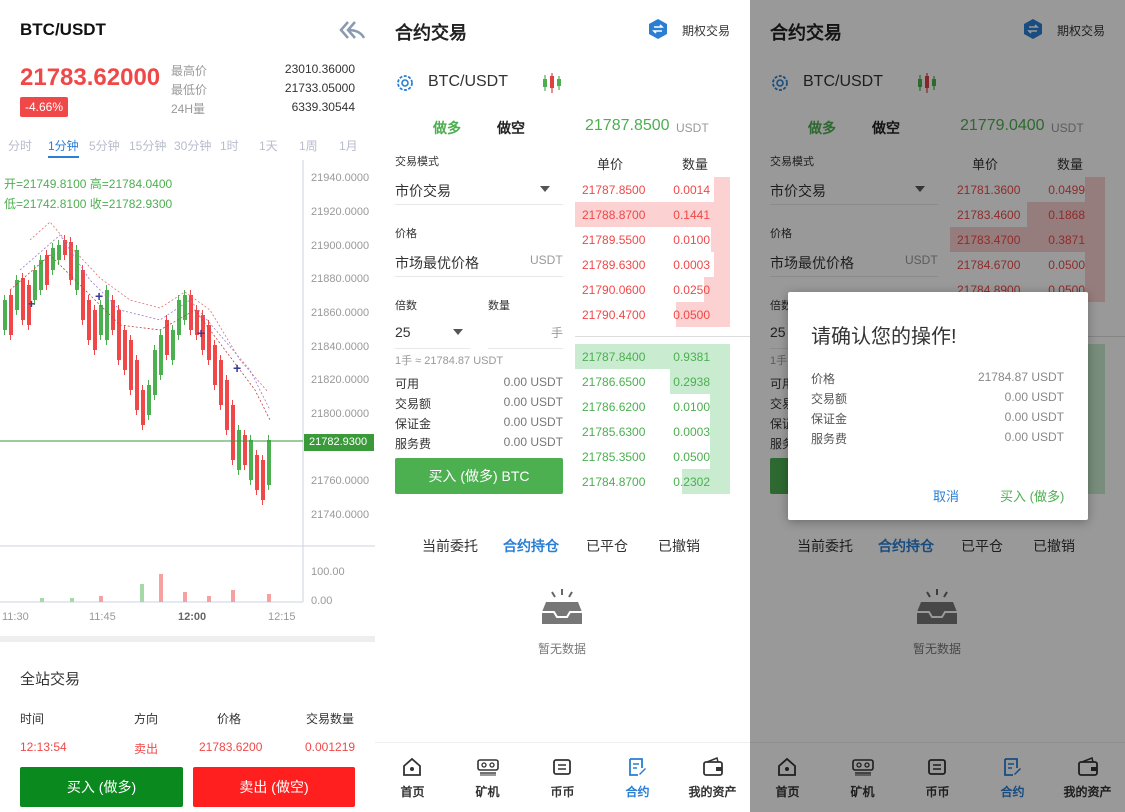 The width and height of the screenshot is (1125, 812). What do you see at coordinates (652, 406) in the screenshot?
I see `bid-row: 21786.6200 0.0100` at bounding box center [652, 406].